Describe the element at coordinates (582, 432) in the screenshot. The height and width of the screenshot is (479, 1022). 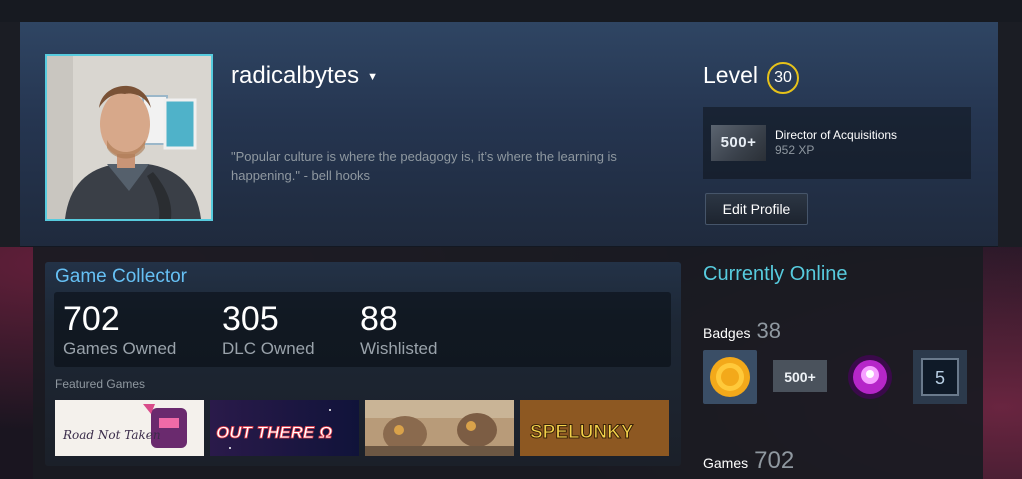
I see `game-art-text: SPELUNKY` at that location.